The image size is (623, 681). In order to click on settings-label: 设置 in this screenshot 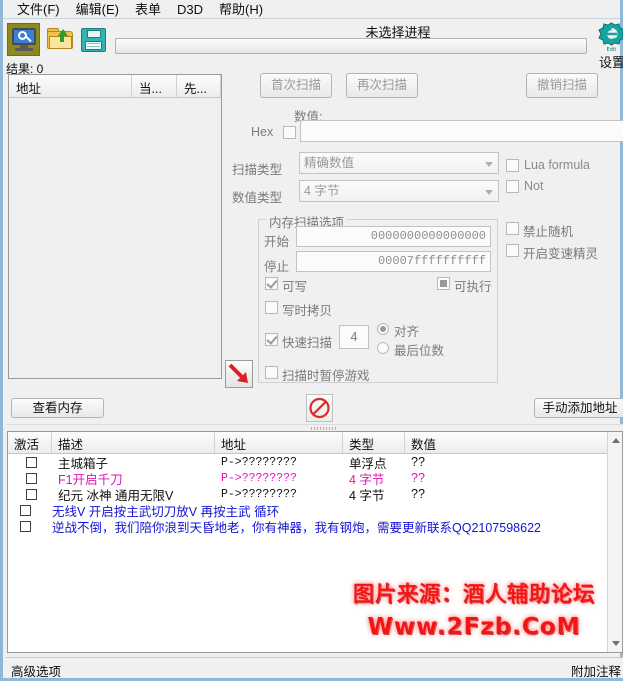, I will do `click(611, 61)`.